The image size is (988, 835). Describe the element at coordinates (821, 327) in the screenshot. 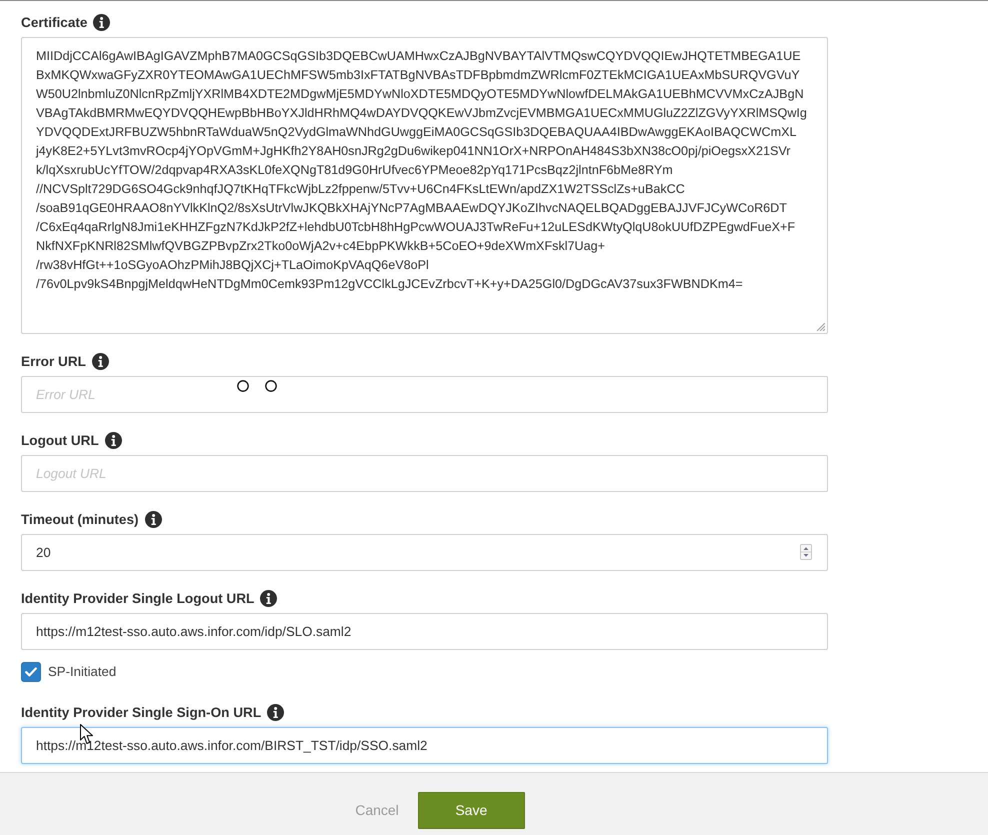

I see `resize-grip-icon` at that location.